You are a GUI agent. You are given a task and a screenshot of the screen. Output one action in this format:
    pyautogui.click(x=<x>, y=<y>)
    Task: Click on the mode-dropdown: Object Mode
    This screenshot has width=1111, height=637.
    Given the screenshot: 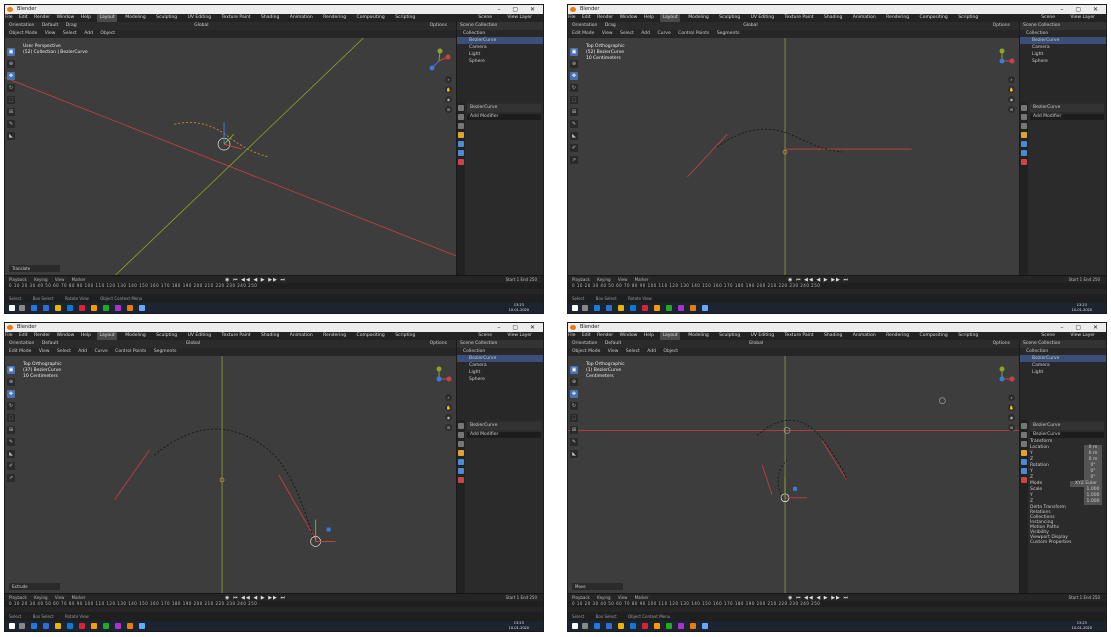 What is the action you would take?
    pyautogui.click(x=586, y=351)
    